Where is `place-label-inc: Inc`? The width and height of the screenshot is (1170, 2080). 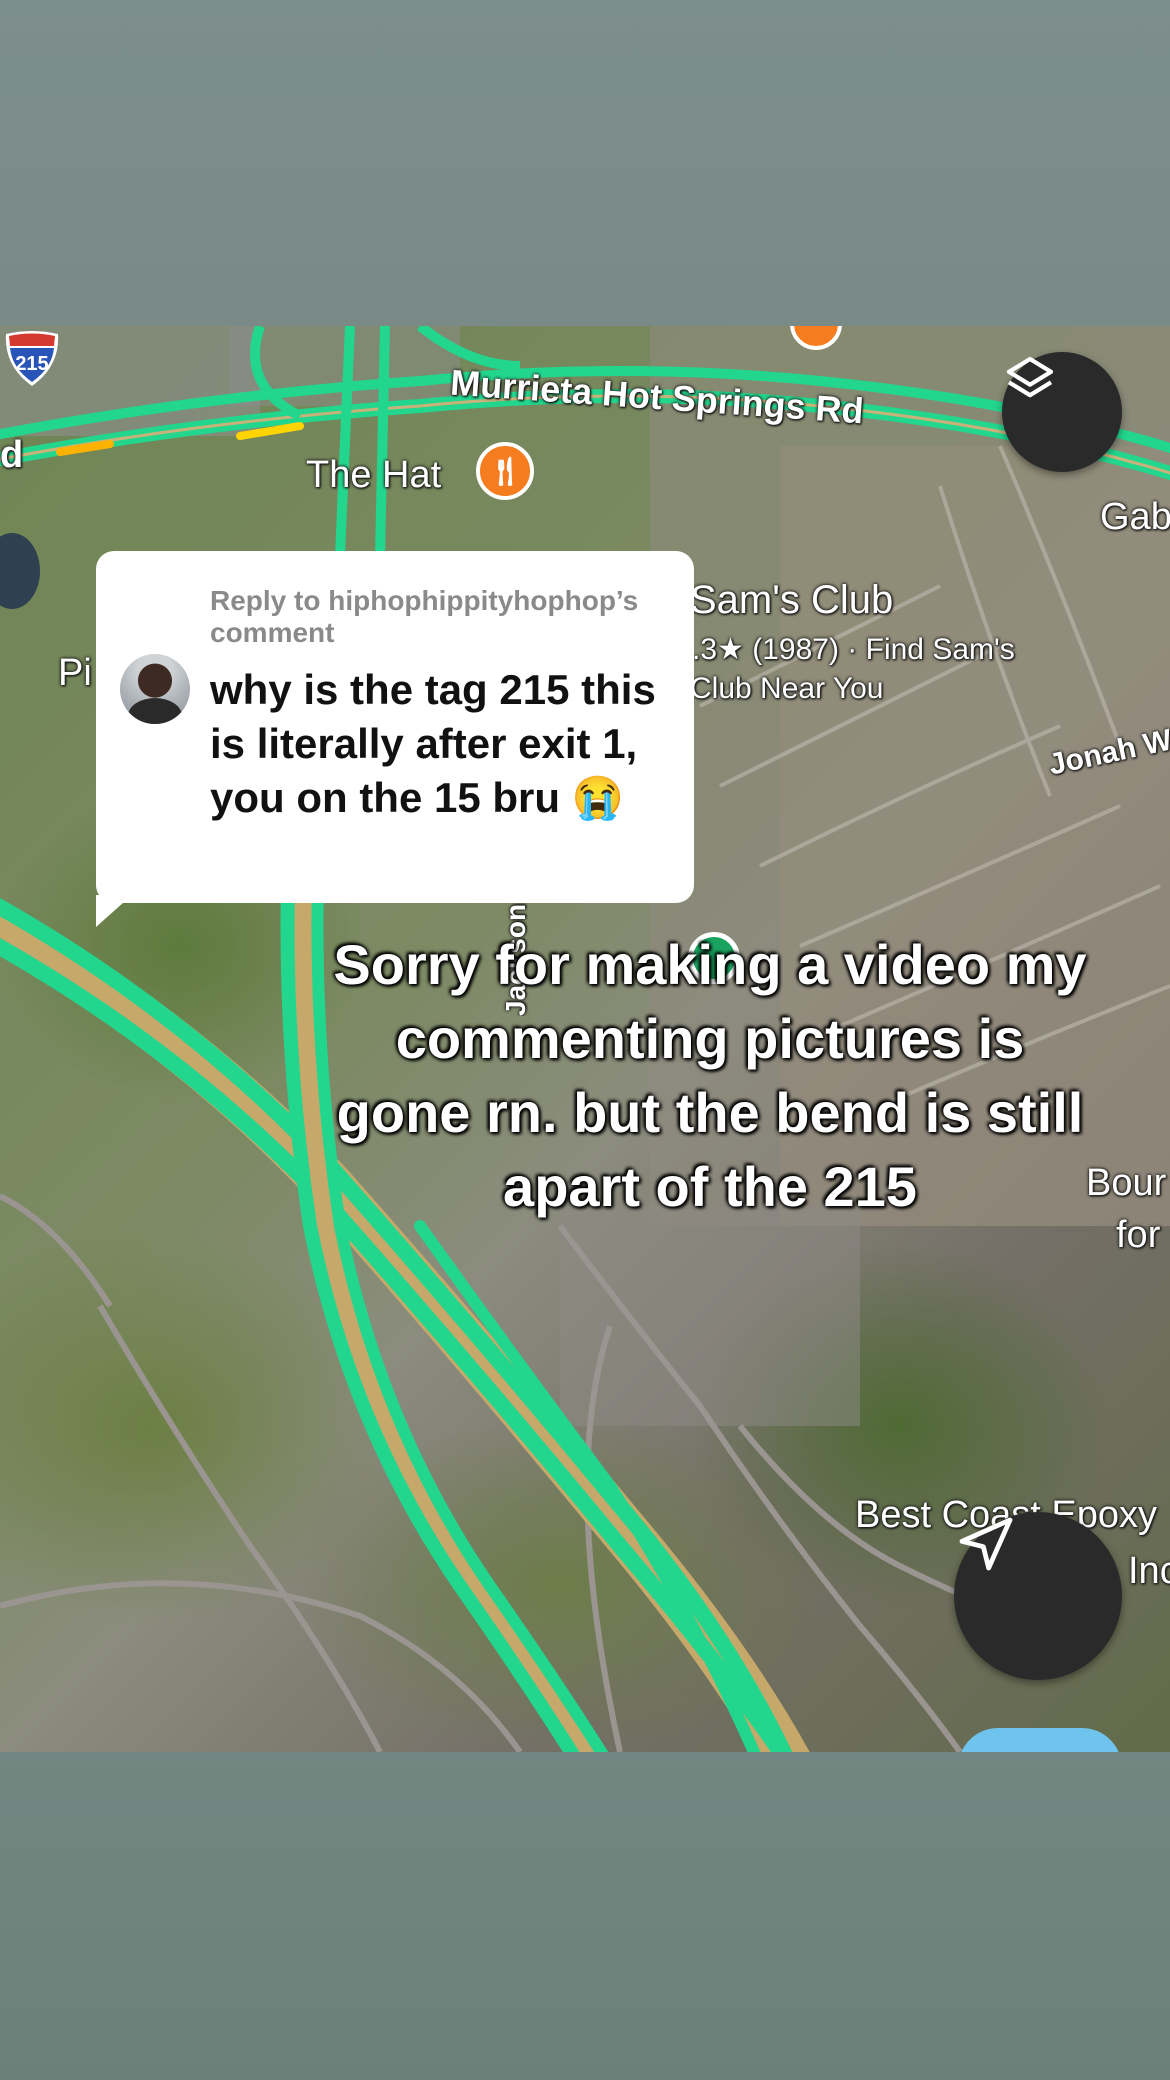
place-label-inc: Inc is located at coordinates (1149, 1571).